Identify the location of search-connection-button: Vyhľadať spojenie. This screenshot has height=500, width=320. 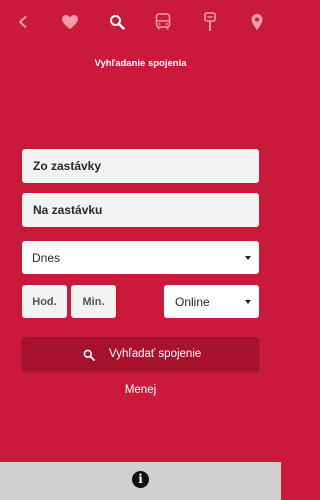
(140, 354).